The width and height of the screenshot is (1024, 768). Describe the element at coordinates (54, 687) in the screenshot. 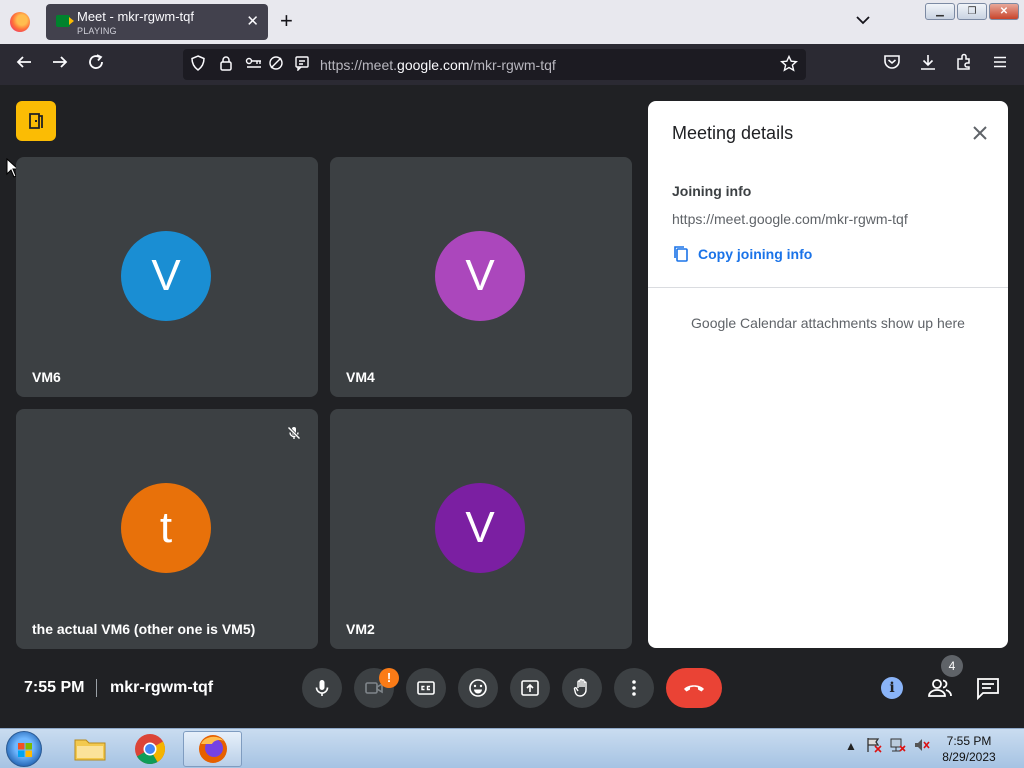

I see `meeting-clock: 7:55 PM` at that location.